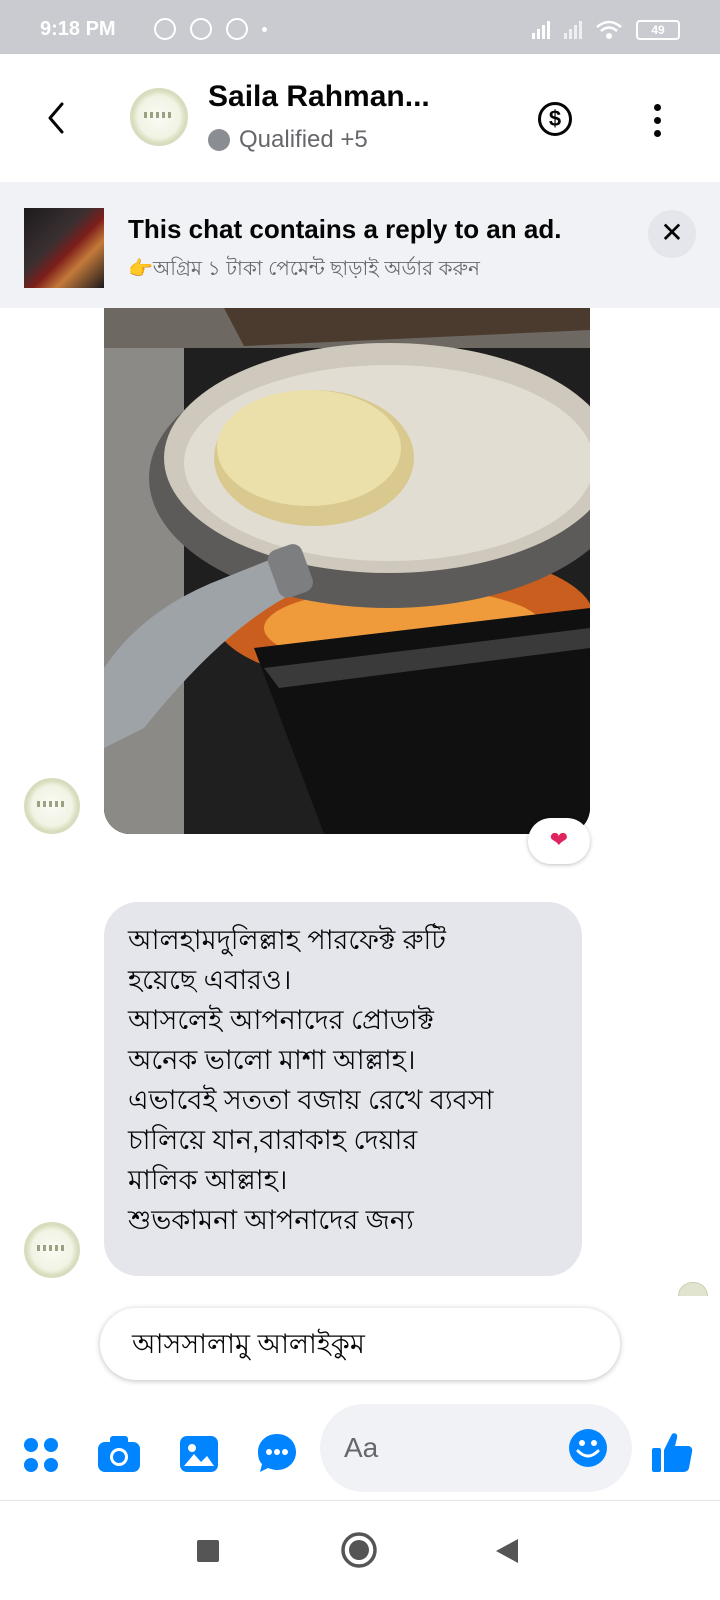 Image resolution: width=720 pixels, height=1600 pixels. What do you see at coordinates (277, 1453) in the screenshot?
I see `chat-extensions-icon` at bounding box center [277, 1453].